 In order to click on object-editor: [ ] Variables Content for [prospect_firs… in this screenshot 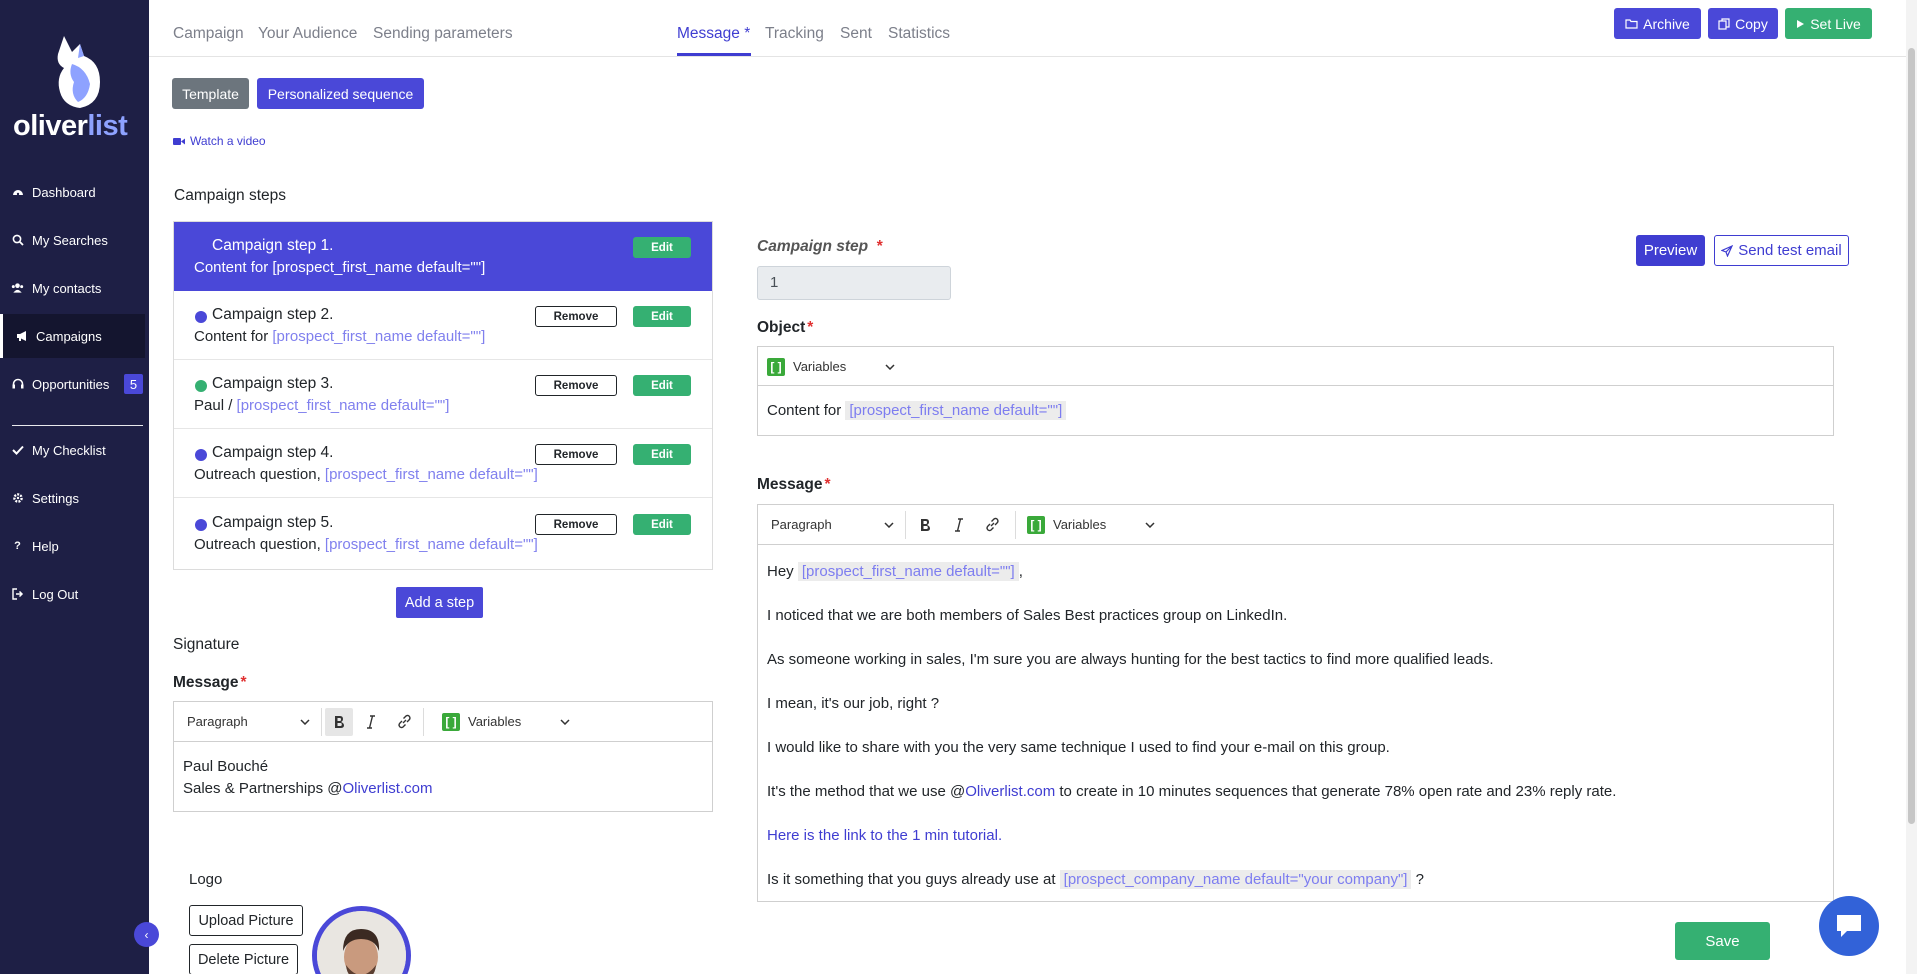, I will do `click(1295, 391)`.